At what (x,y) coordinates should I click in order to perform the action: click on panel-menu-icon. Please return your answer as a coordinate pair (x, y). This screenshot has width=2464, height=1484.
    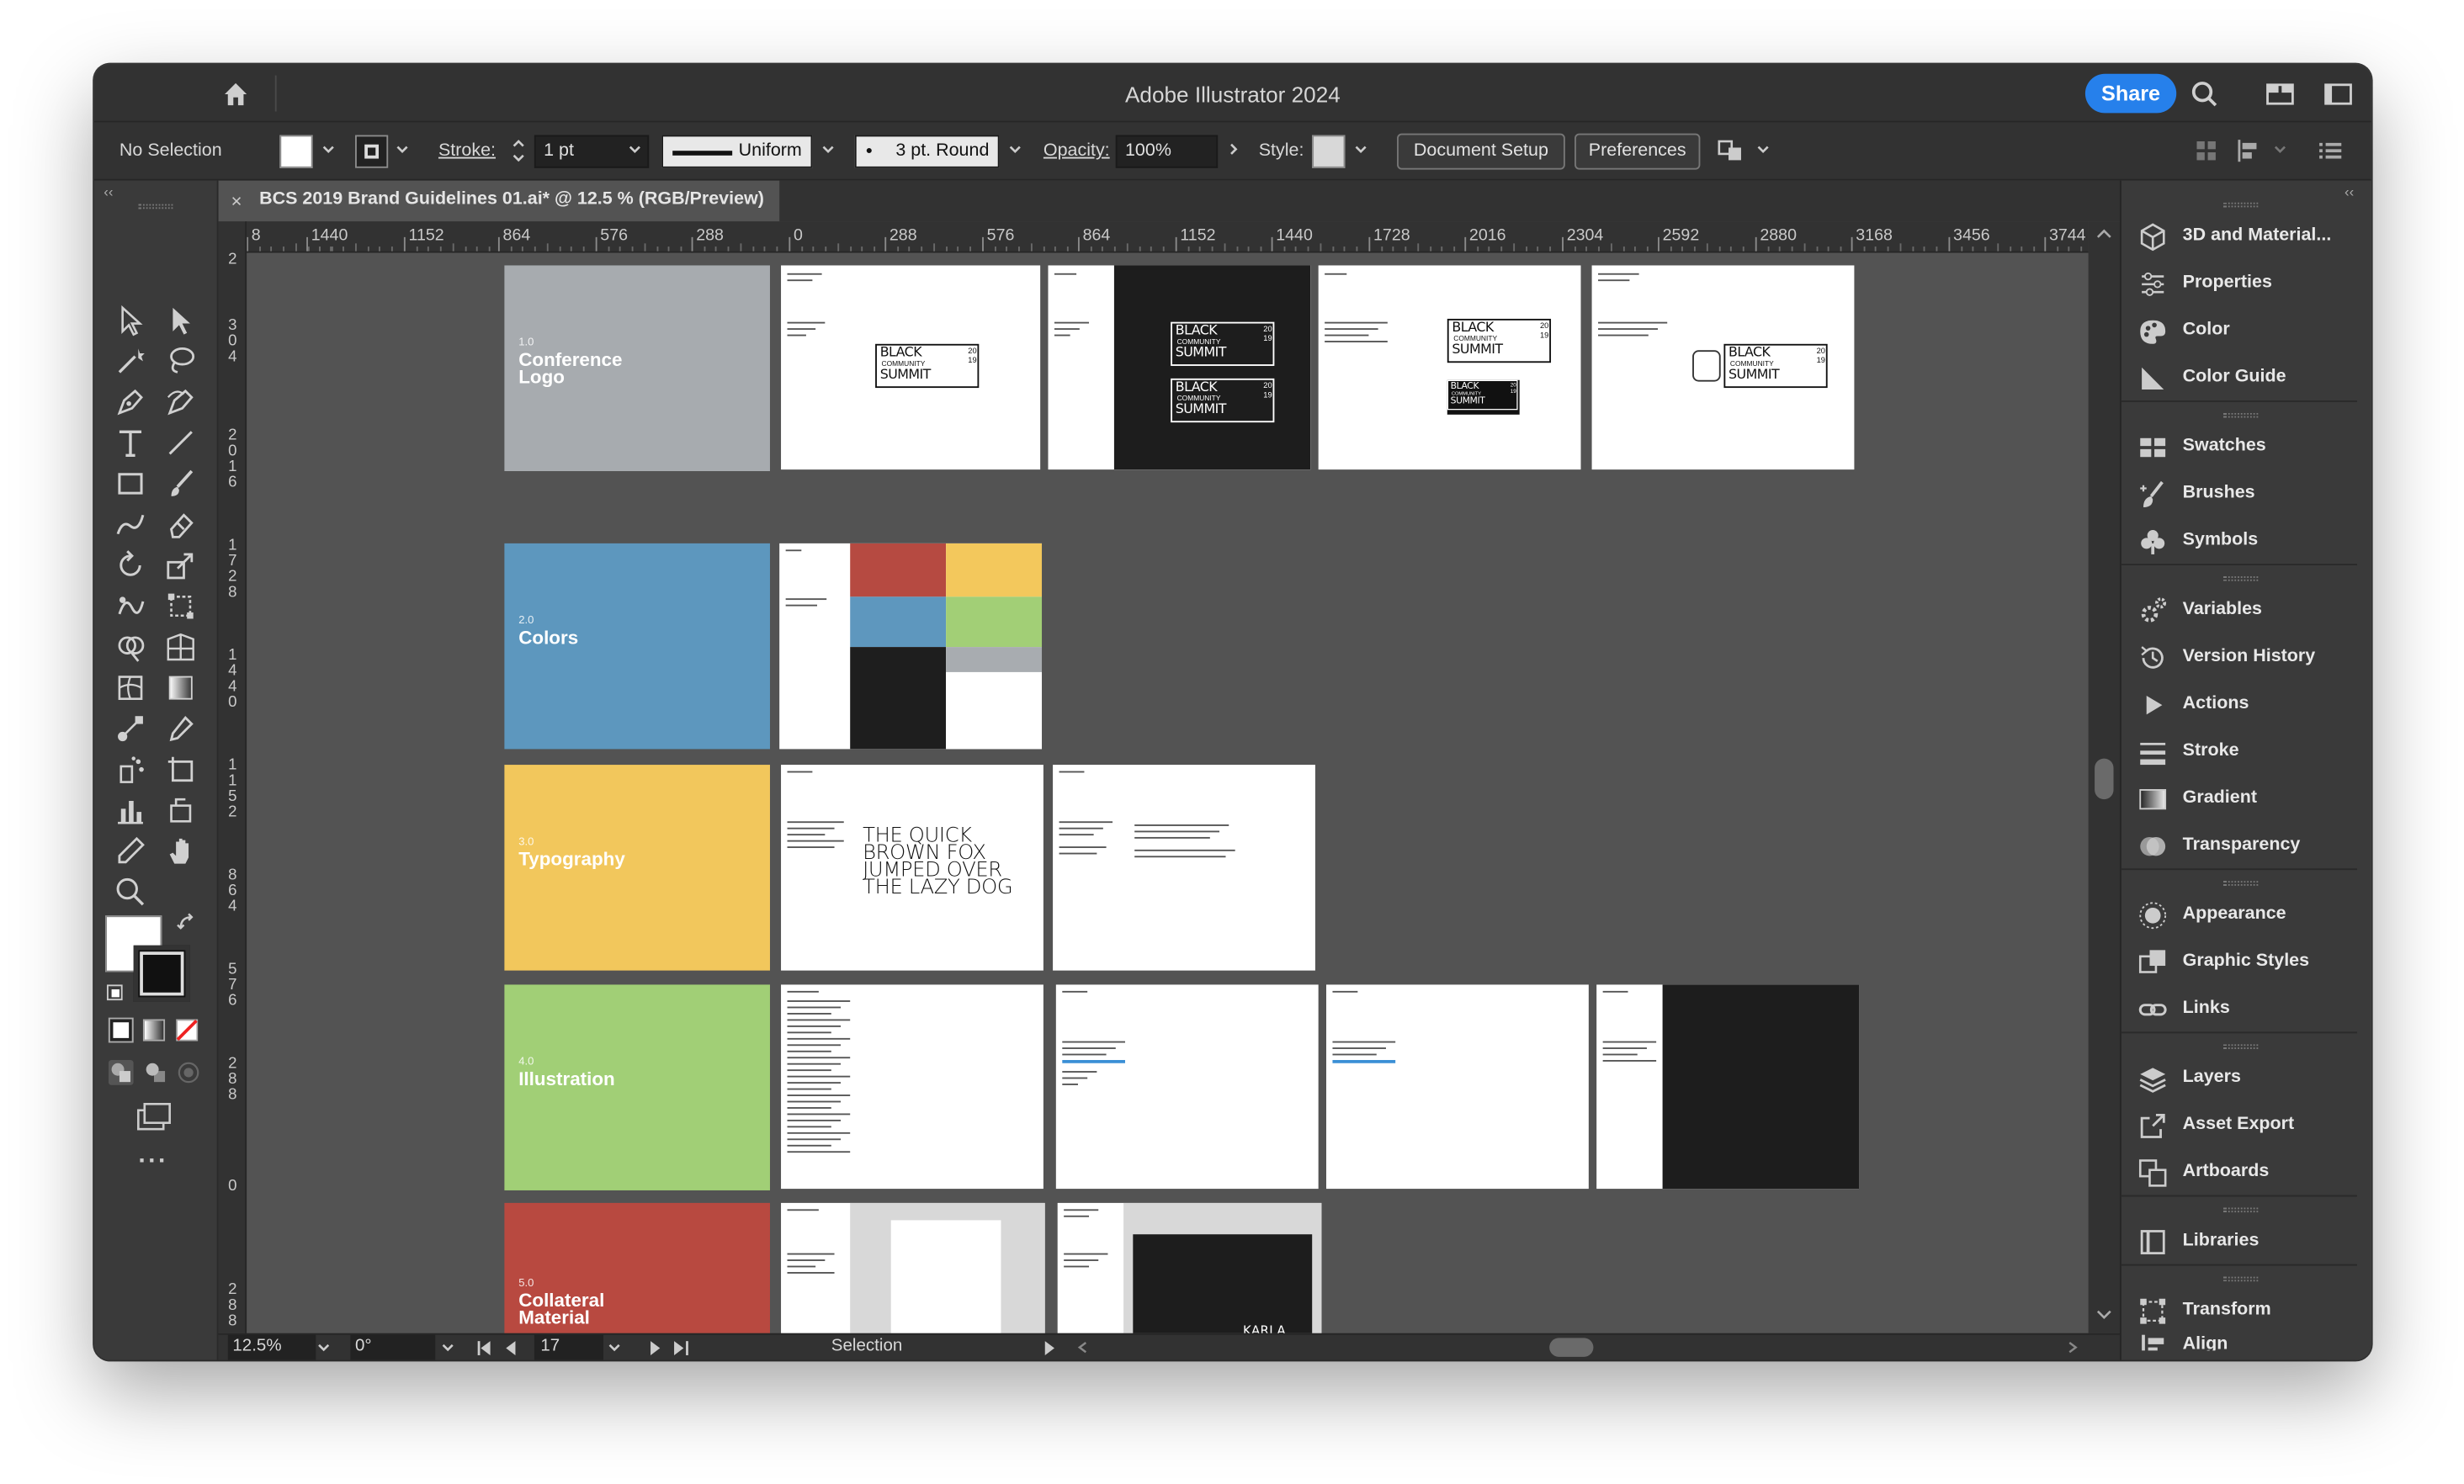
    Looking at the image, I should click on (2330, 151).